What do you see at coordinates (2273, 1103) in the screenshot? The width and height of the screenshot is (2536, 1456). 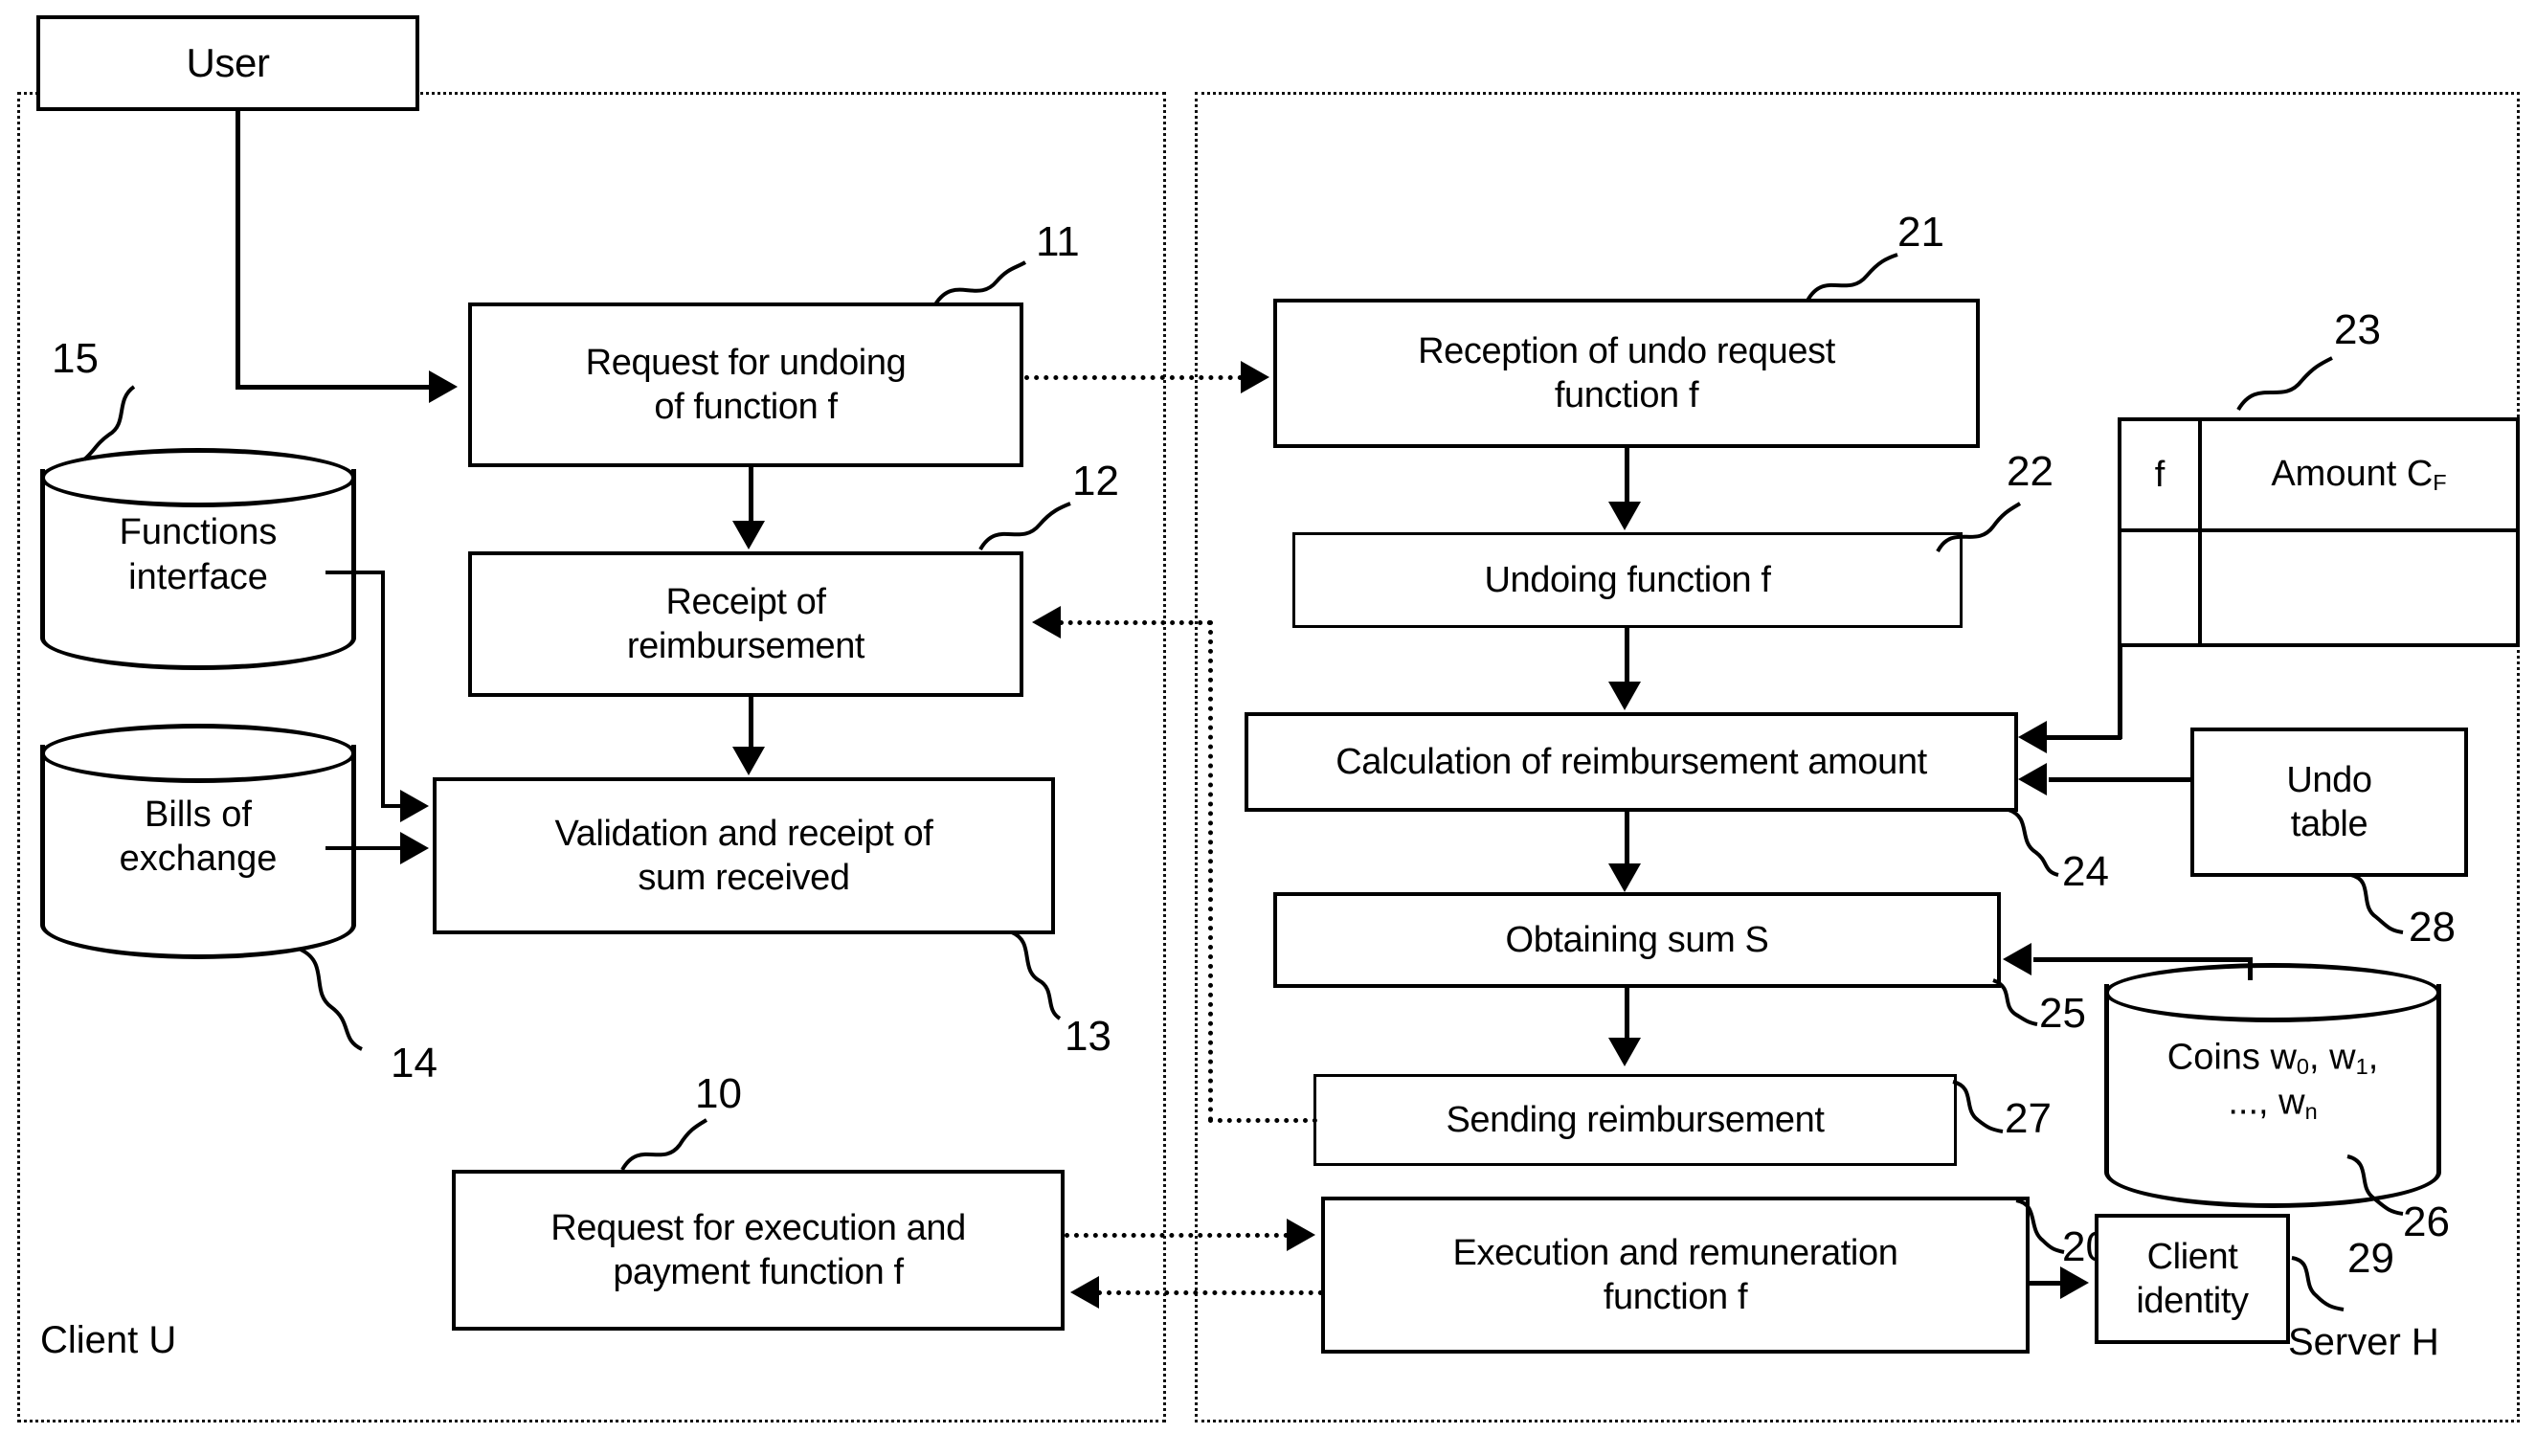 I see `coins-line2: ..., wn` at bounding box center [2273, 1103].